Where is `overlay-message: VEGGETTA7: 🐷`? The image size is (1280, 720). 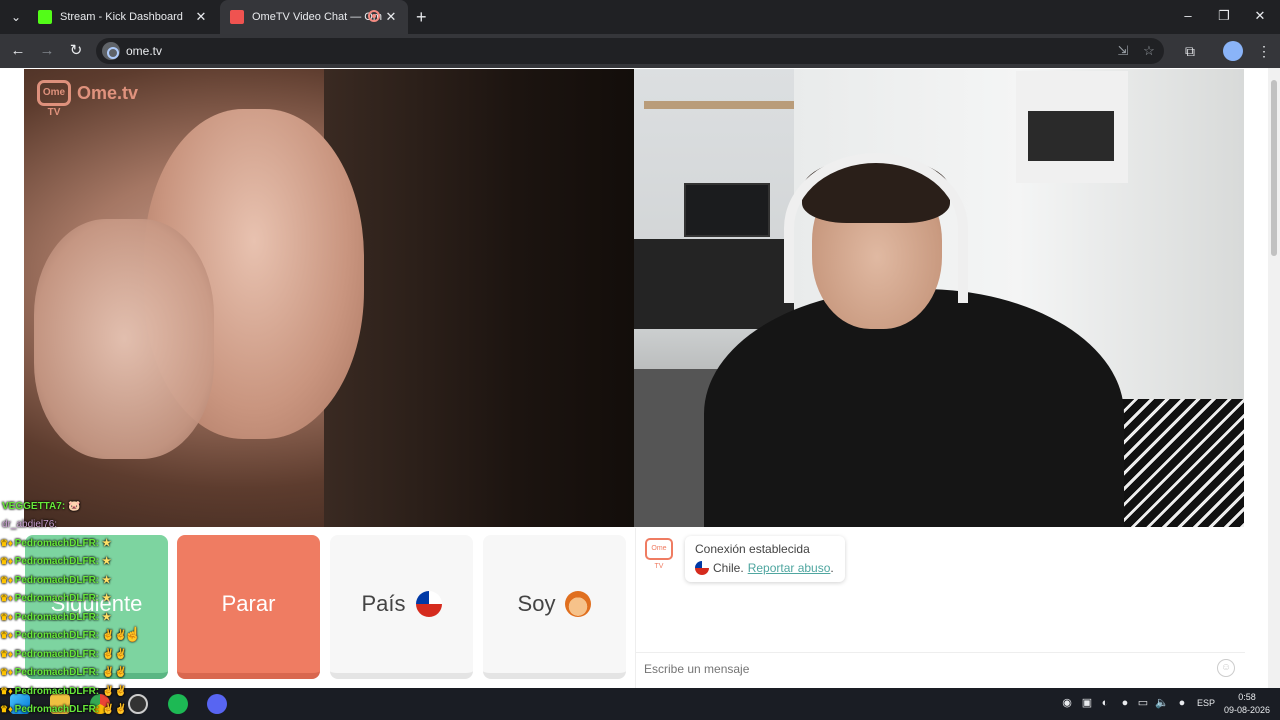 overlay-message: VEGGETTA7: 🐷 is located at coordinates (80, 506).